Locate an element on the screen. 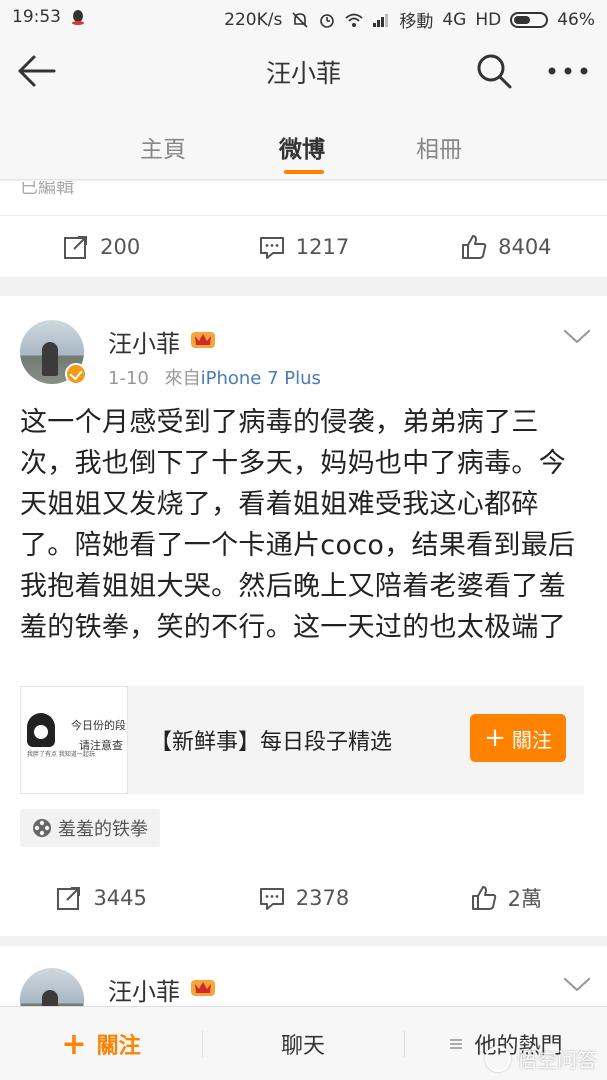  follow-label: 關注 is located at coordinates (531, 739).